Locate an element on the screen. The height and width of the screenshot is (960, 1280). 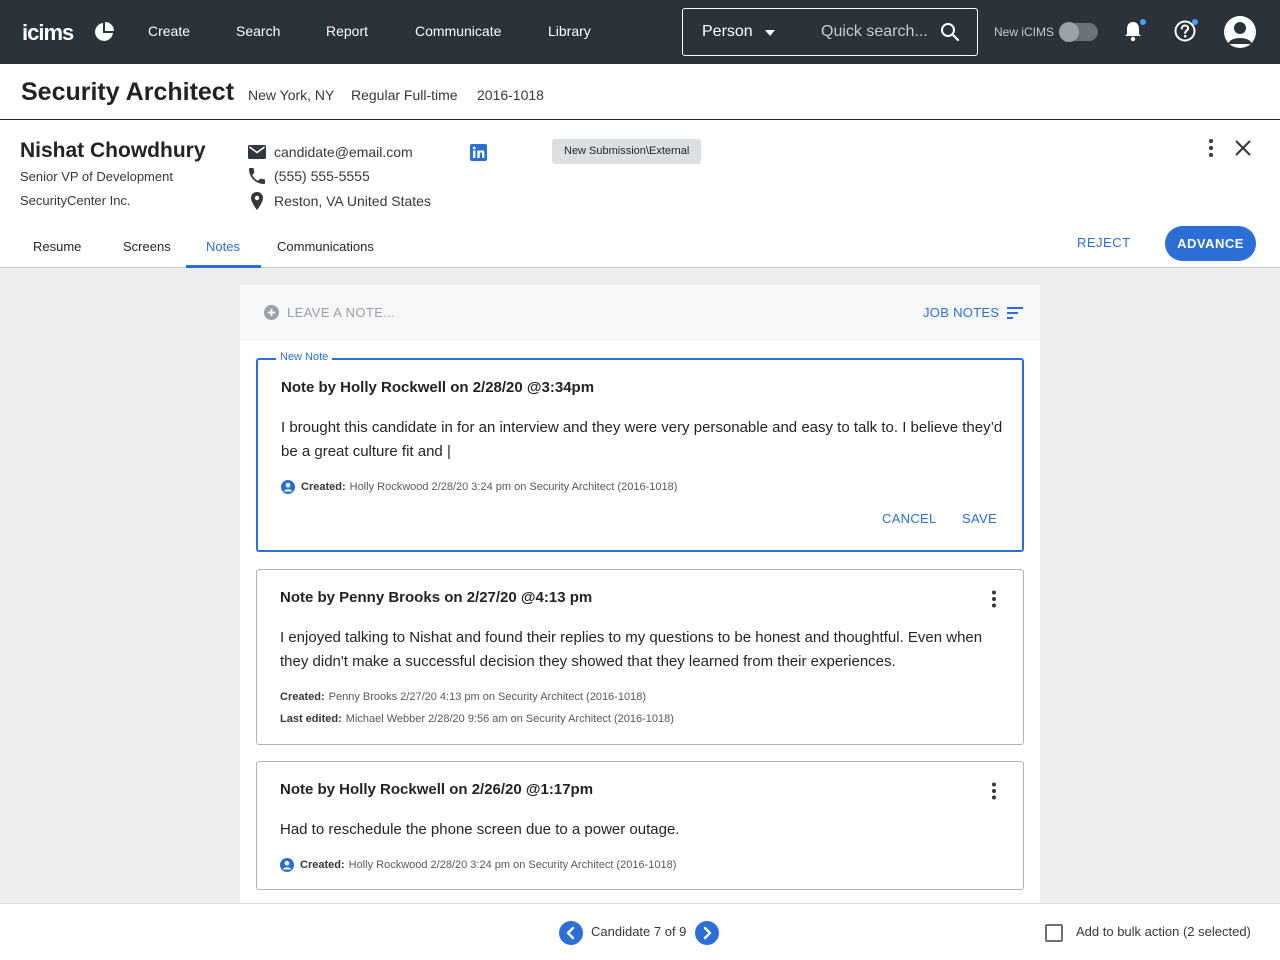
user-avatar is located at coordinates (1240, 32).